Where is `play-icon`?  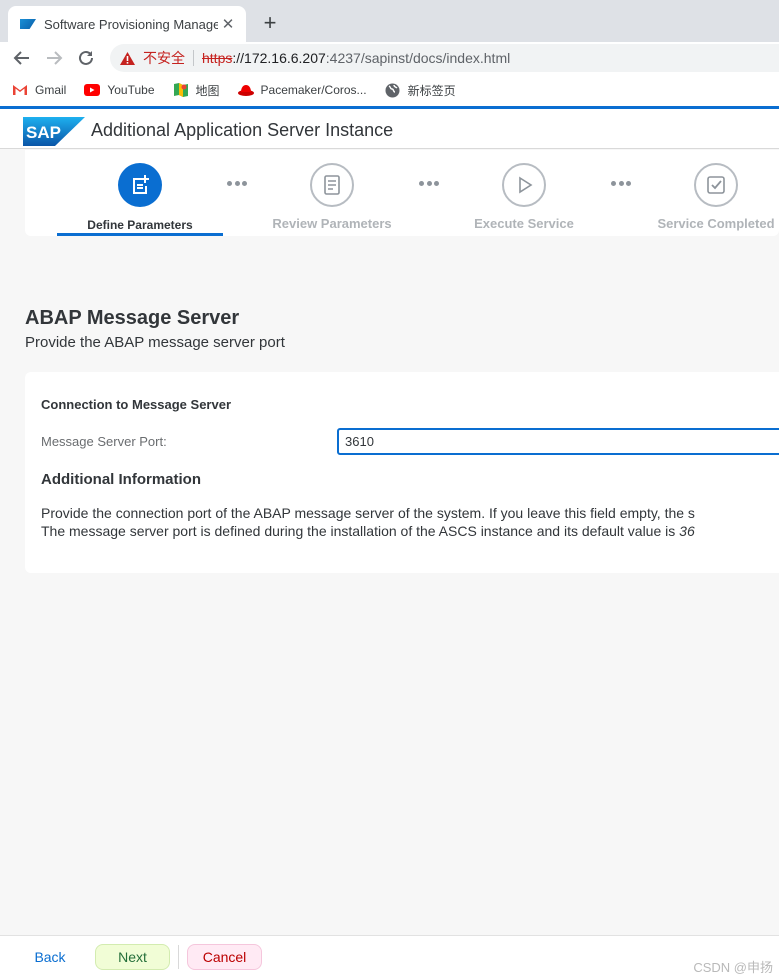 play-icon is located at coordinates (524, 185).